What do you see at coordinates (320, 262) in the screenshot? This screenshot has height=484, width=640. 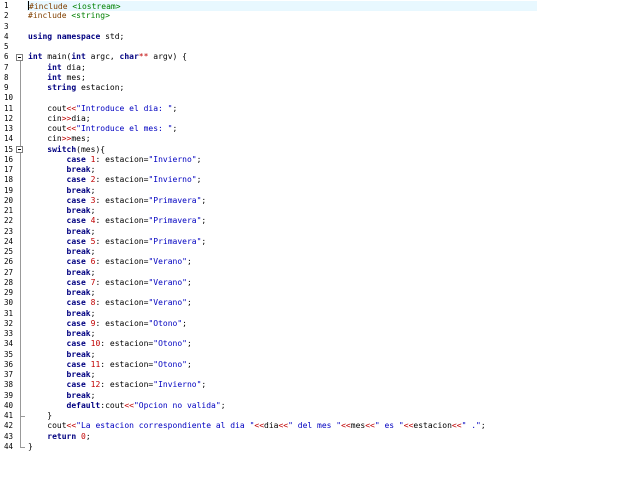 I see `code-line: 26 case 6: estacion="Verano";` at bounding box center [320, 262].